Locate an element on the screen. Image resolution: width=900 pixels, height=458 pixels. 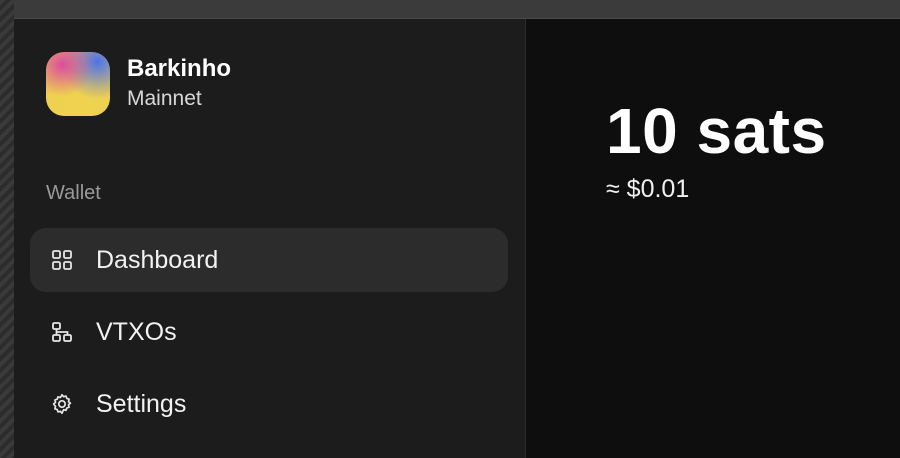
balance-fiat-value: ≈ $0.01 is located at coordinates (648, 189).